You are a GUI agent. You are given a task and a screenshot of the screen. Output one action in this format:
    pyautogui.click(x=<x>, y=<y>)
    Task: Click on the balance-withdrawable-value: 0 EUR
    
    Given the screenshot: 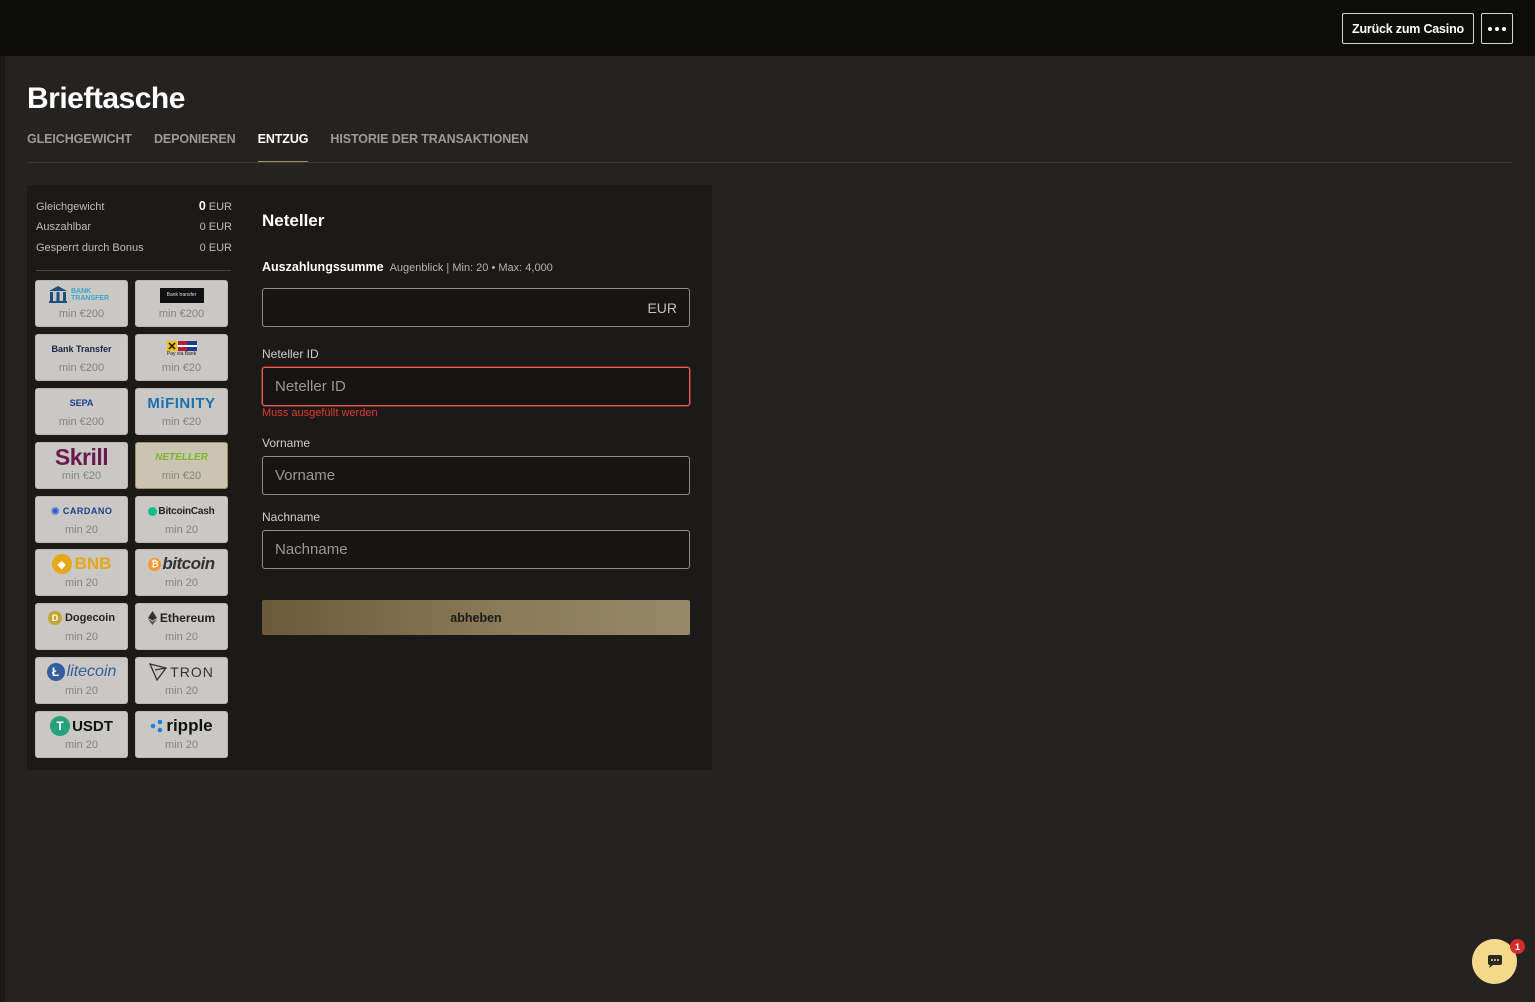 What is the action you would take?
    pyautogui.click(x=215, y=227)
    